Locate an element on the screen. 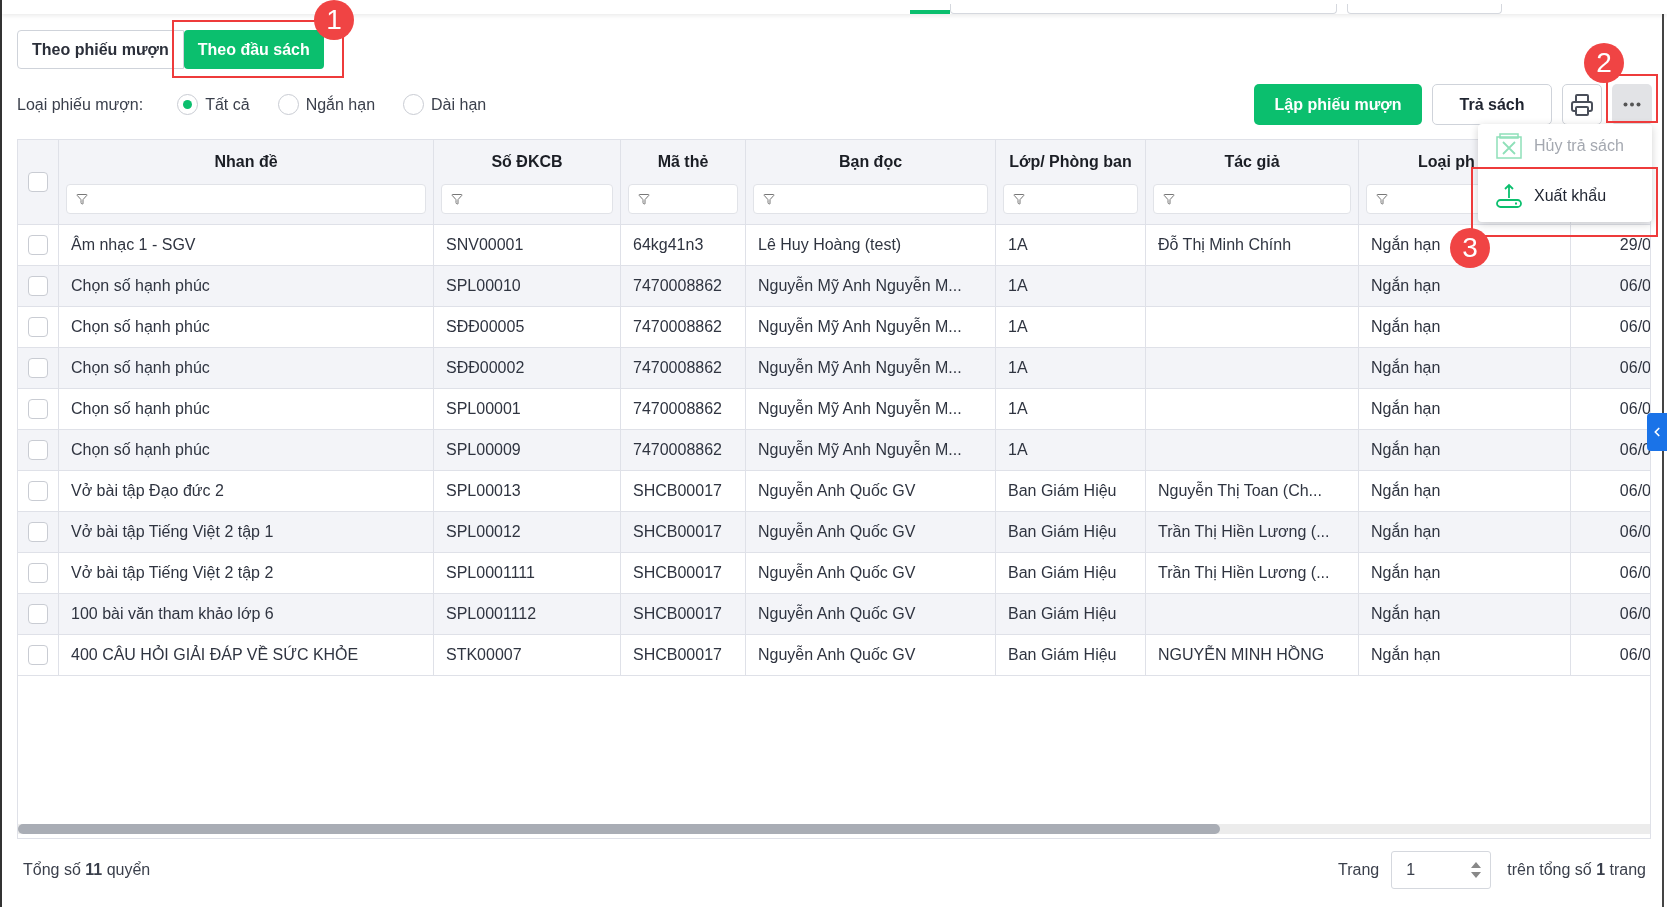 This screenshot has height=907, width=1667. horizontal-scrollbar is located at coordinates (834, 829).